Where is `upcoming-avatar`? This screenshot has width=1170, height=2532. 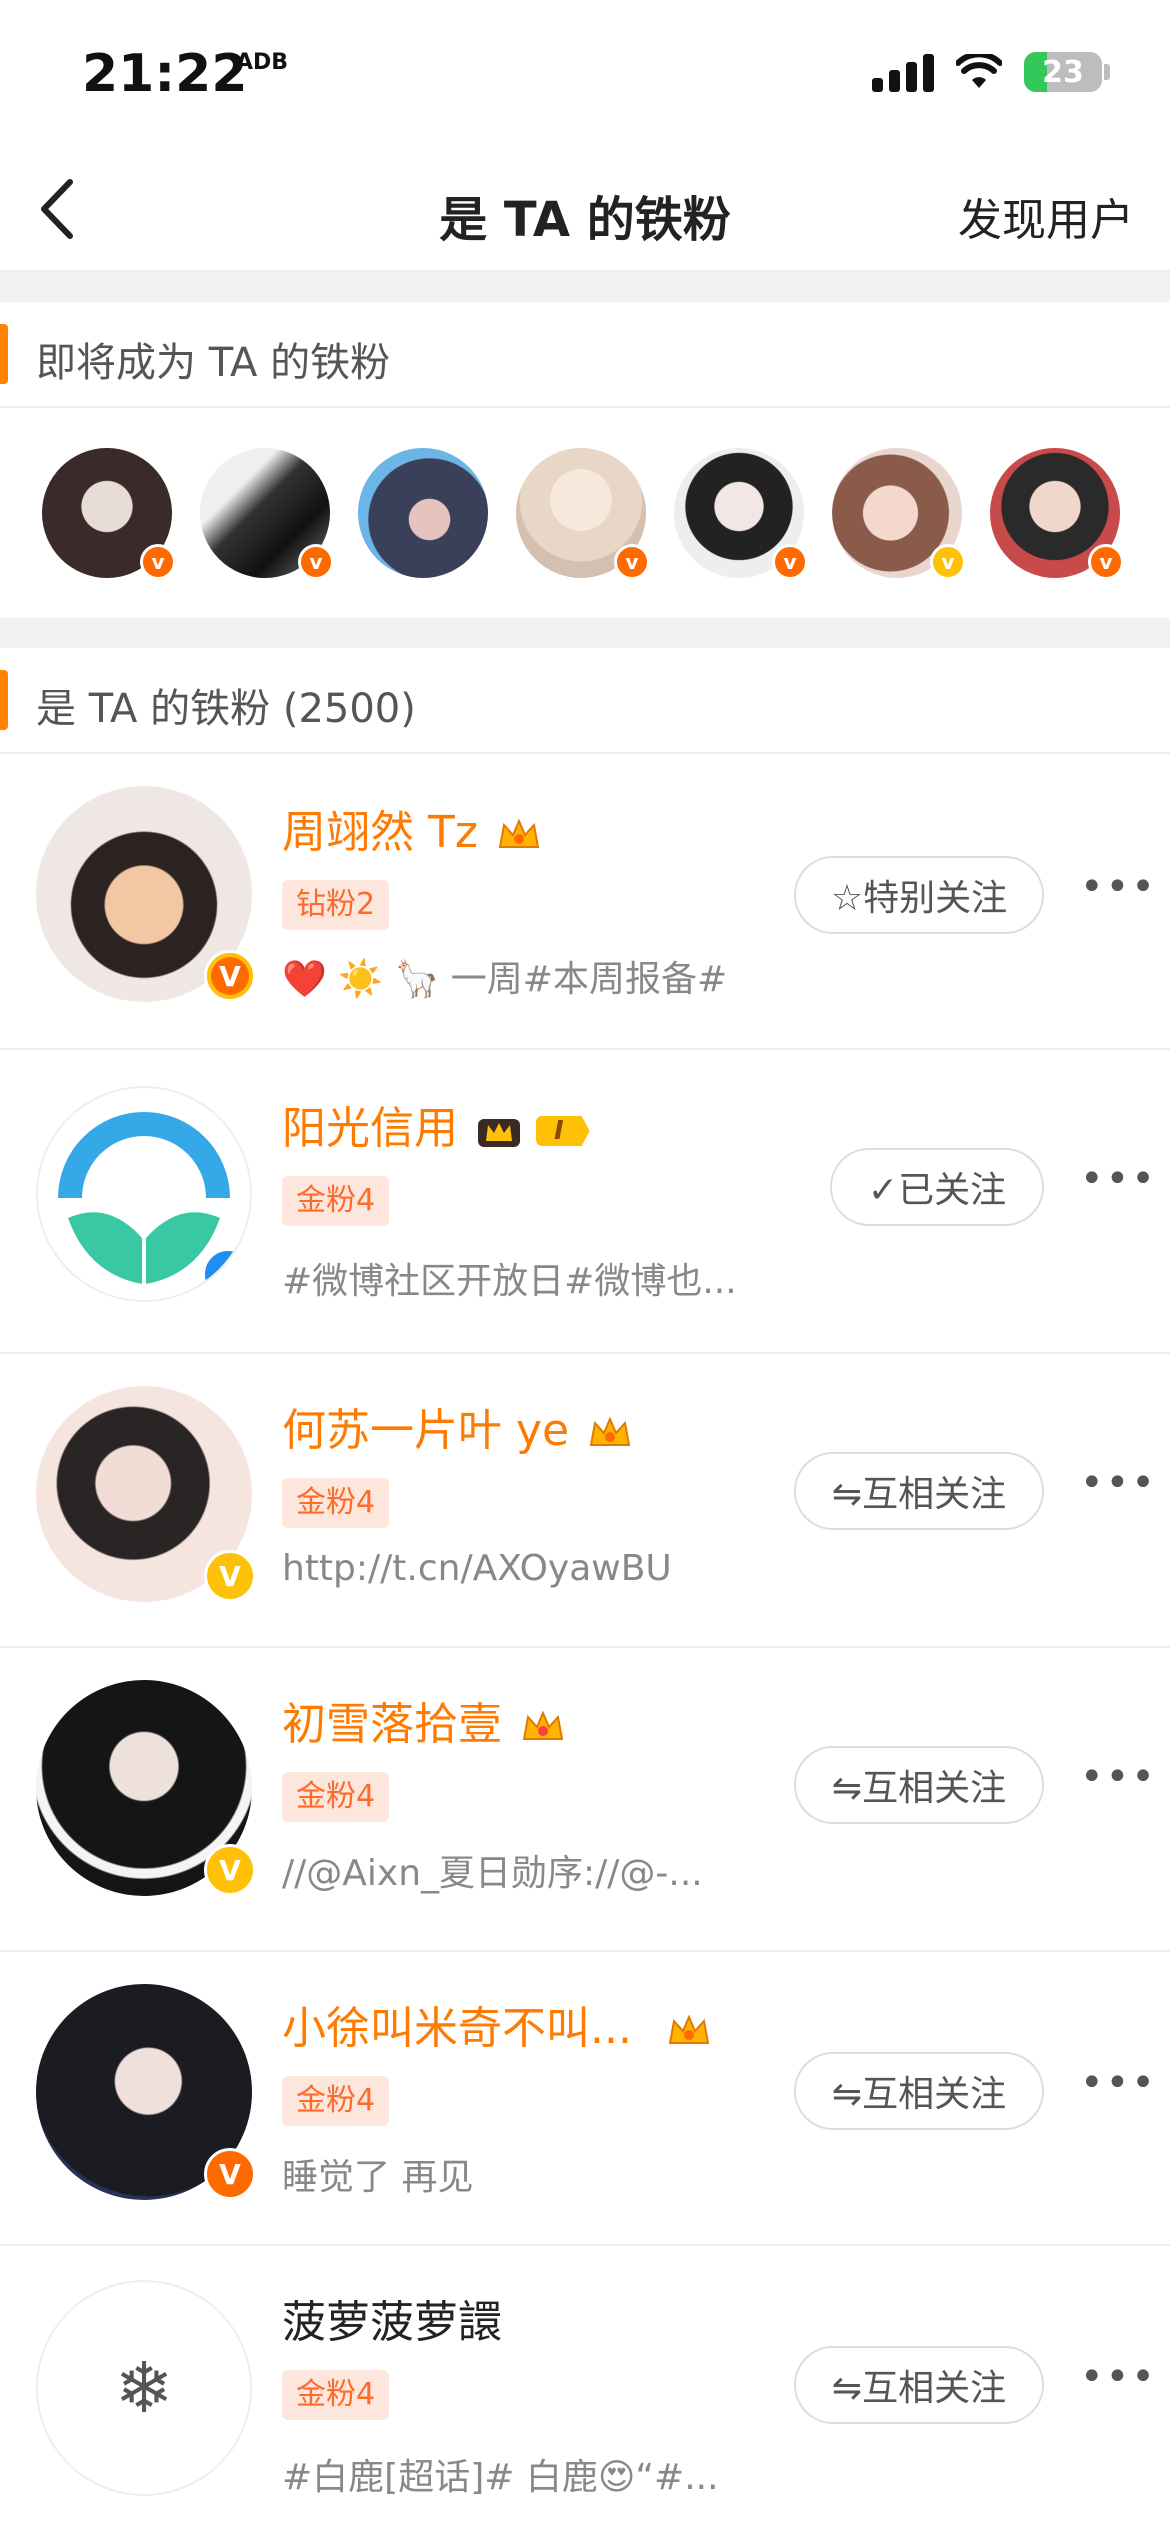 upcoming-avatar is located at coordinates (423, 513).